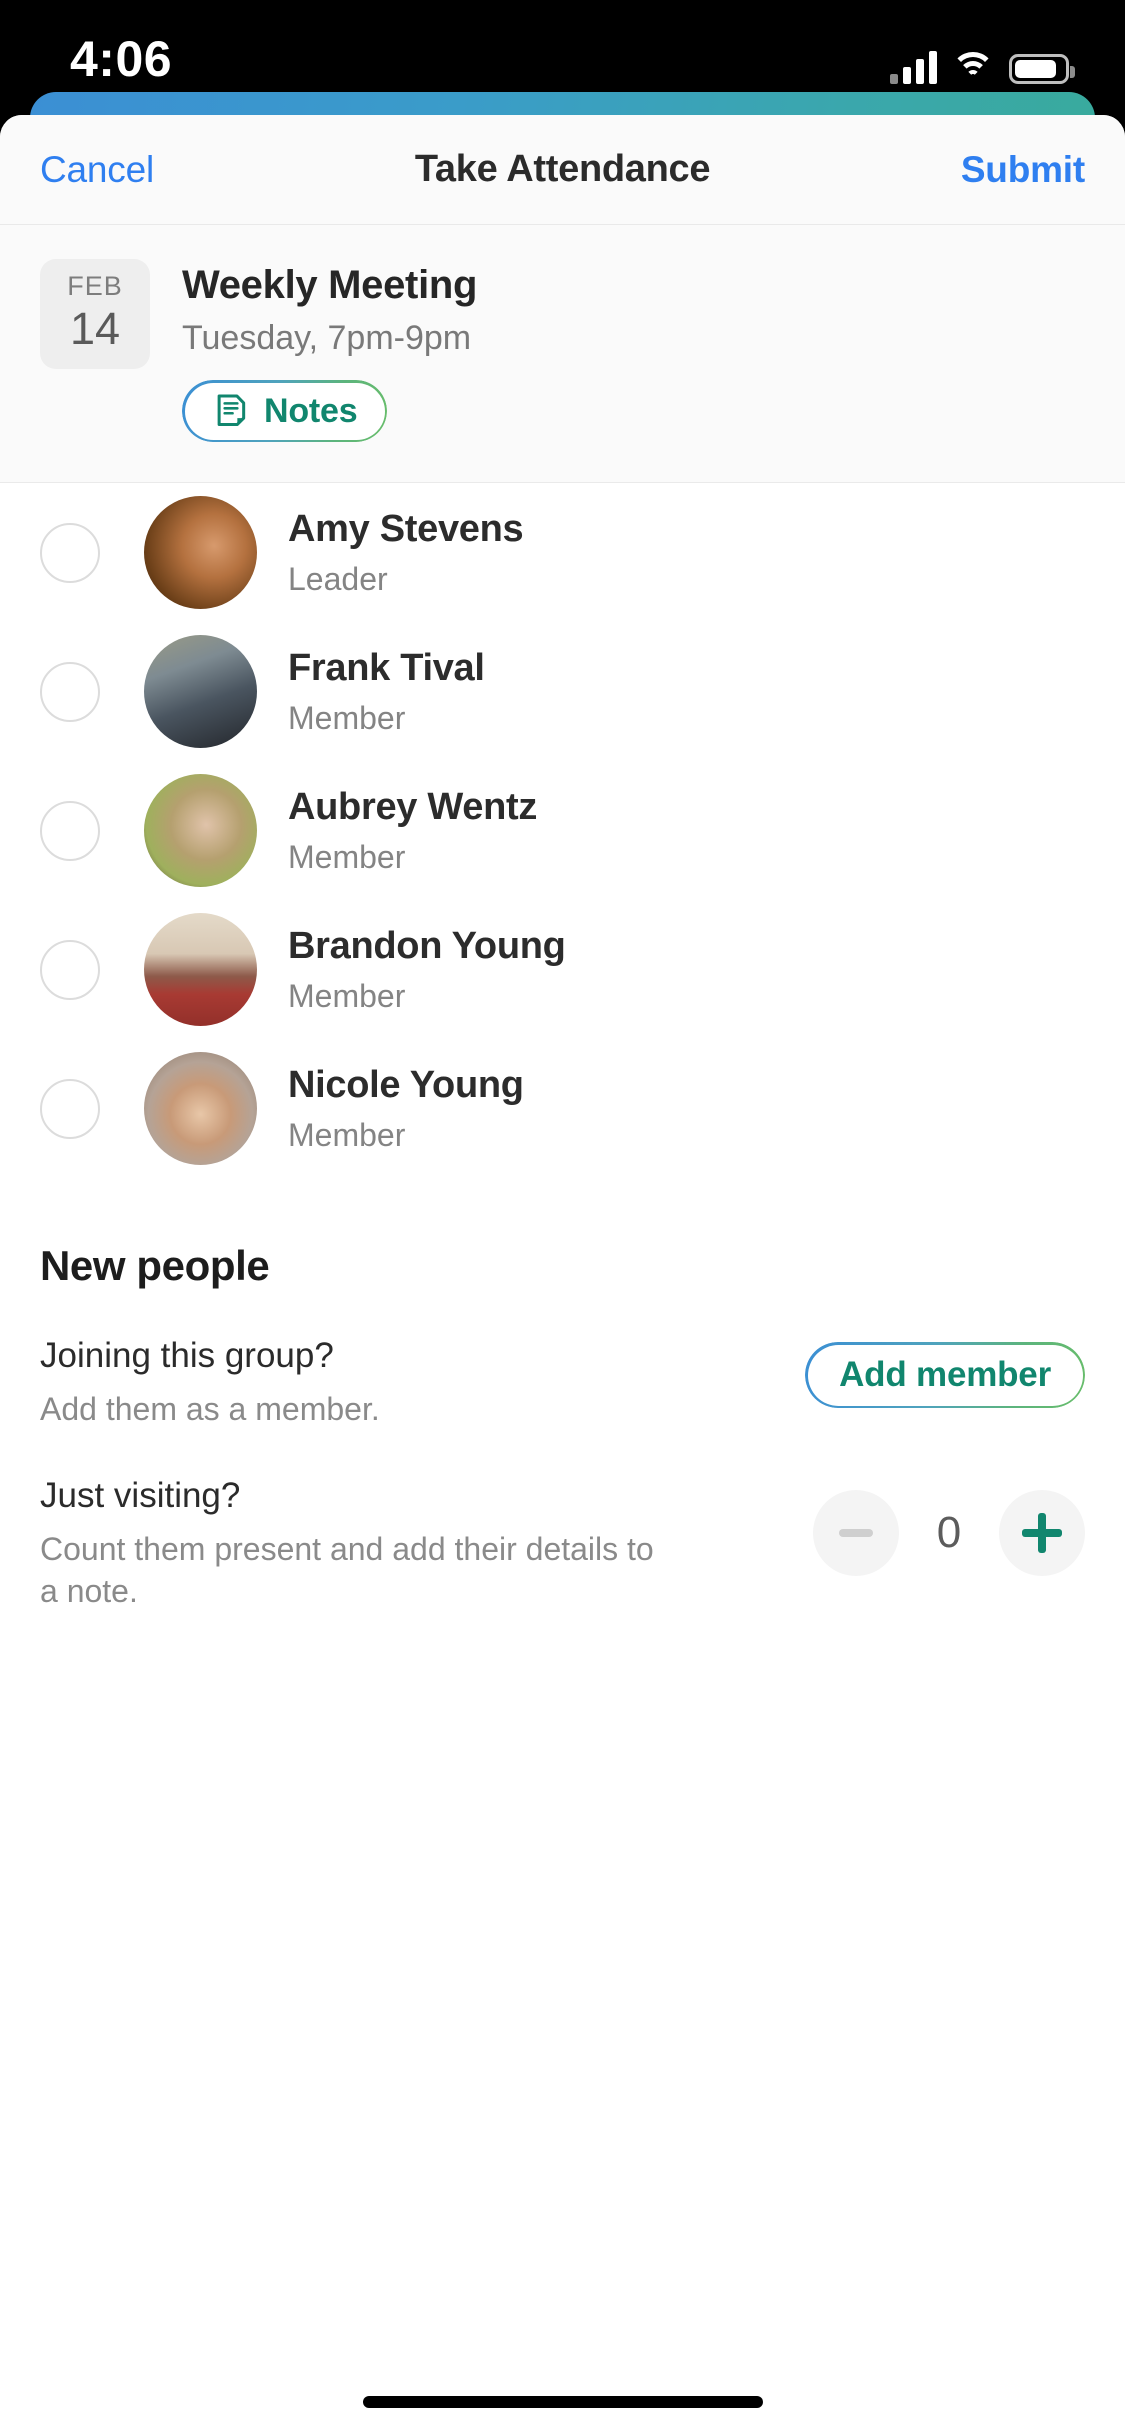 This screenshot has height=2436, width=1125. What do you see at coordinates (95, 286) in the screenshot?
I see `date-badge-month: FEB` at bounding box center [95, 286].